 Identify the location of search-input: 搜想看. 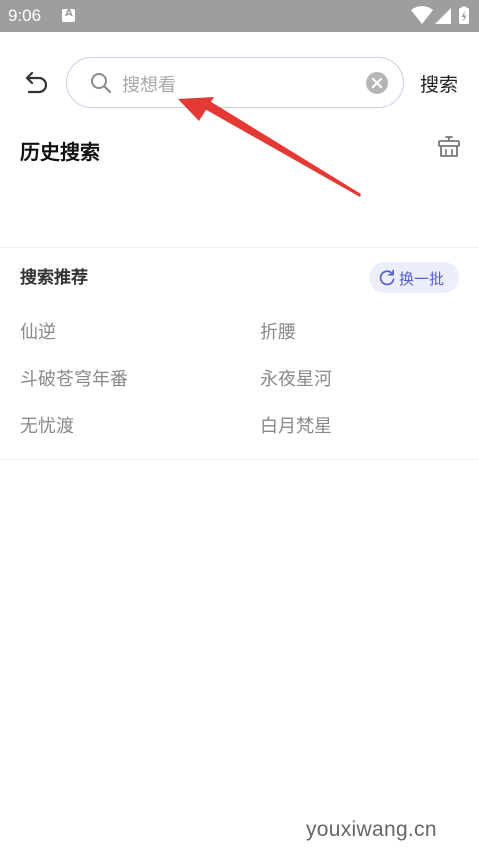
(235, 82).